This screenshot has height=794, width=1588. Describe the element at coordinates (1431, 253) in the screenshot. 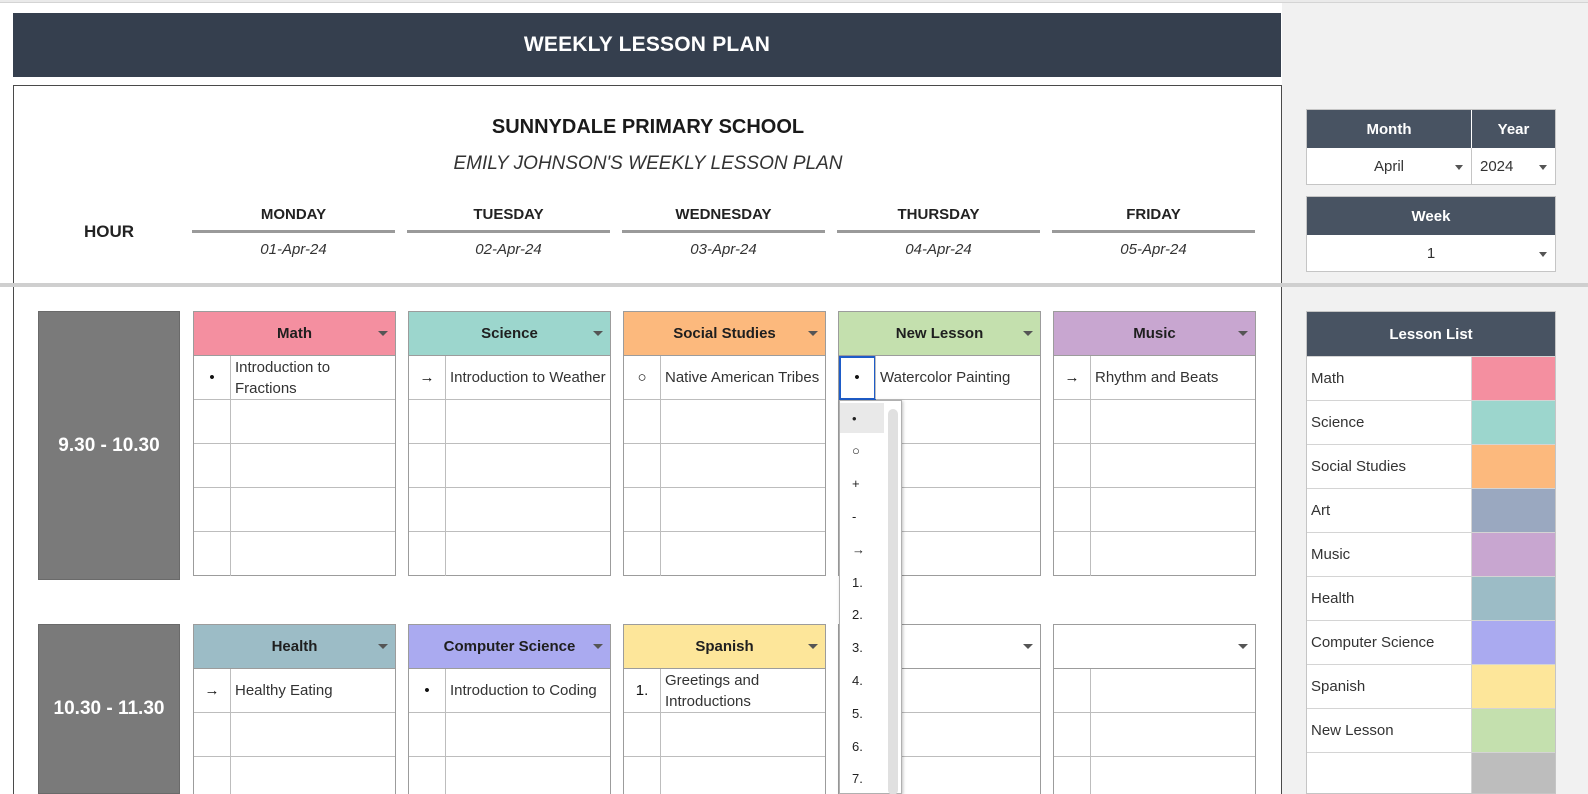

I see `week-select: 1` at that location.